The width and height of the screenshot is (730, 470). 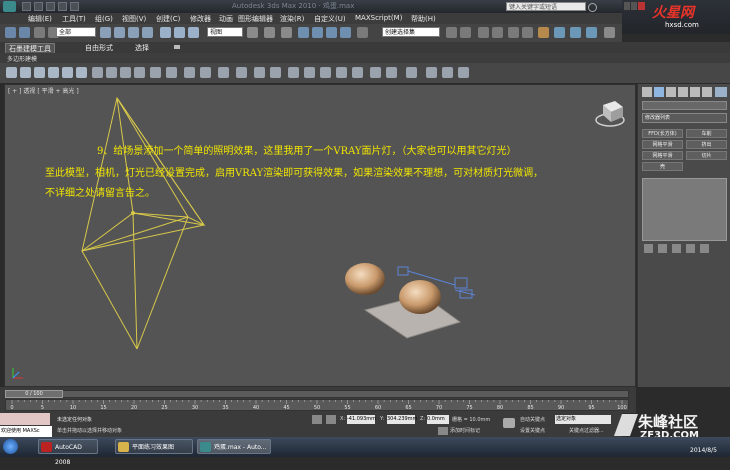 I want to click on edit-named-sets-icon, so click(x=362, y=32).